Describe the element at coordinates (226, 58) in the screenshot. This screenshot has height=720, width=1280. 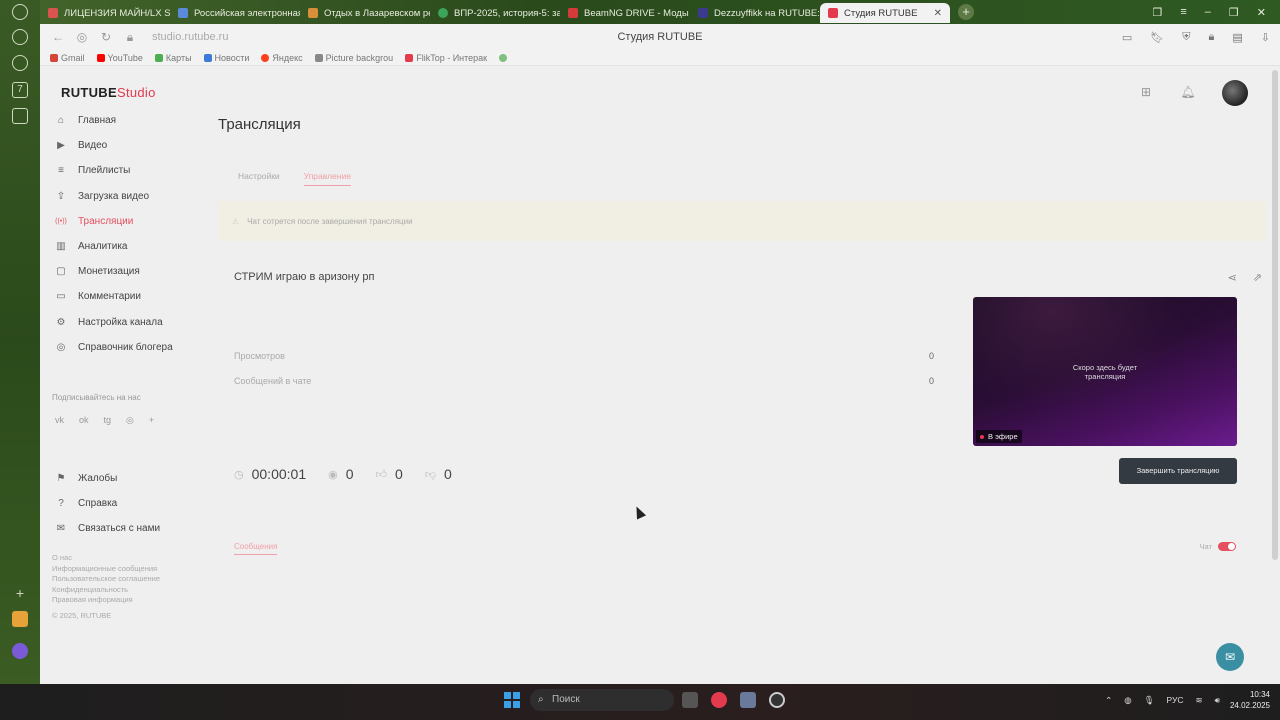
I see `bookmark-item: Новости` at that location.